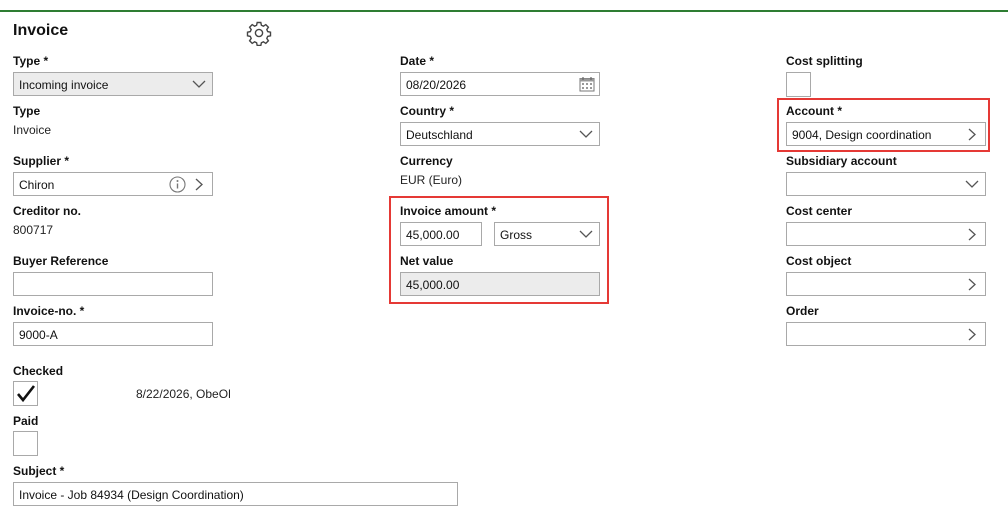 This screenshot has height=510, width=1008. Describe the element at coordinates (819, 261) in the screenshot. I see `cost-object-label: Cost object` at that location.